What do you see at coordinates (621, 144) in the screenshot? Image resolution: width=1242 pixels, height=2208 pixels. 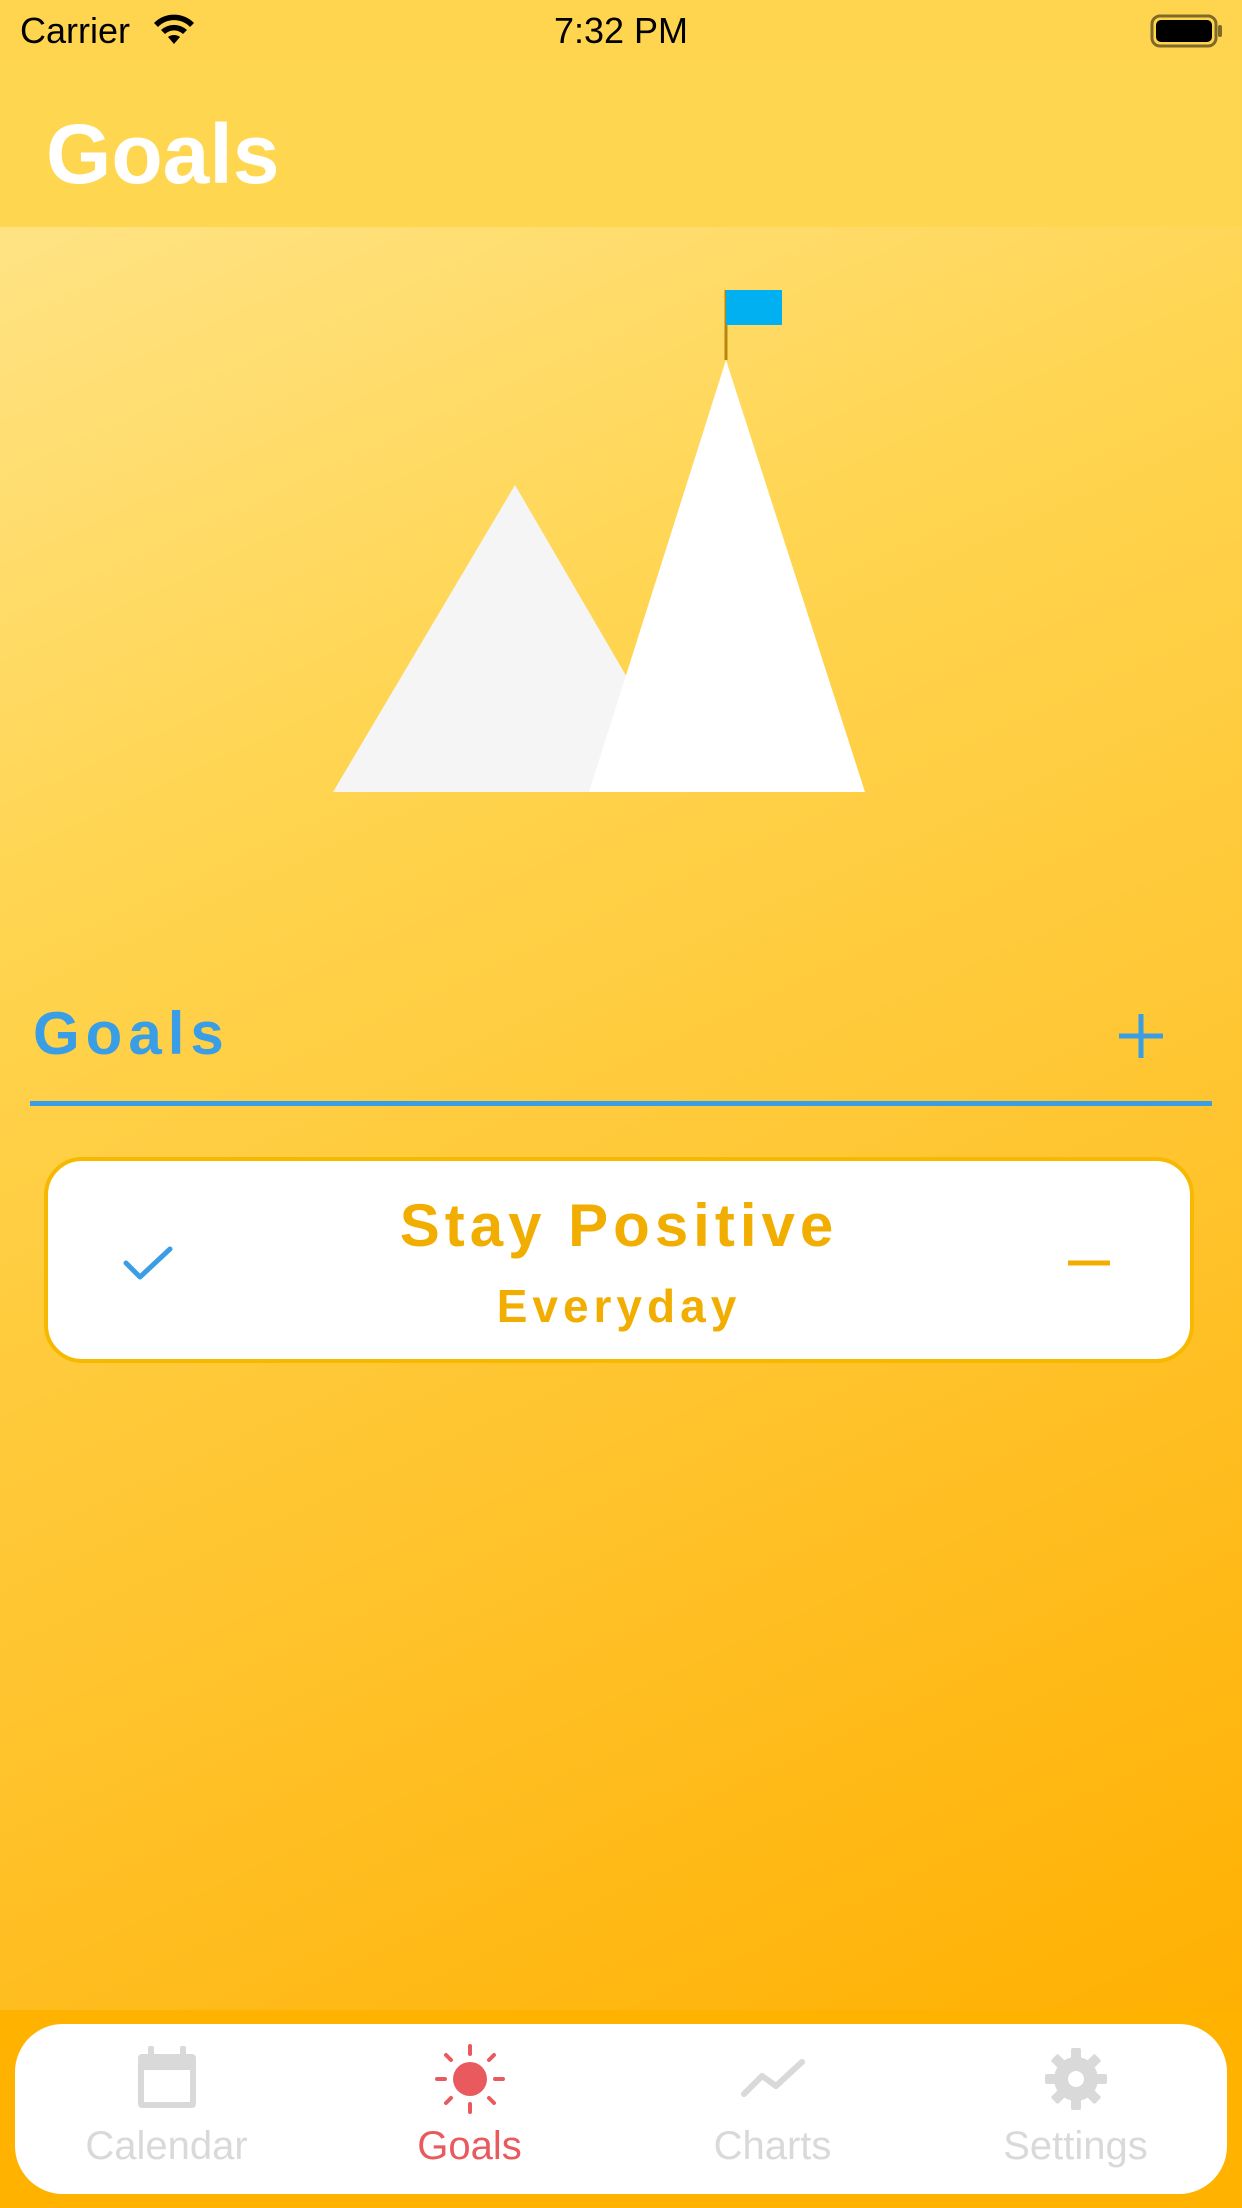 I see `navigation-bar: Goals` at bounding box center [621, 144].